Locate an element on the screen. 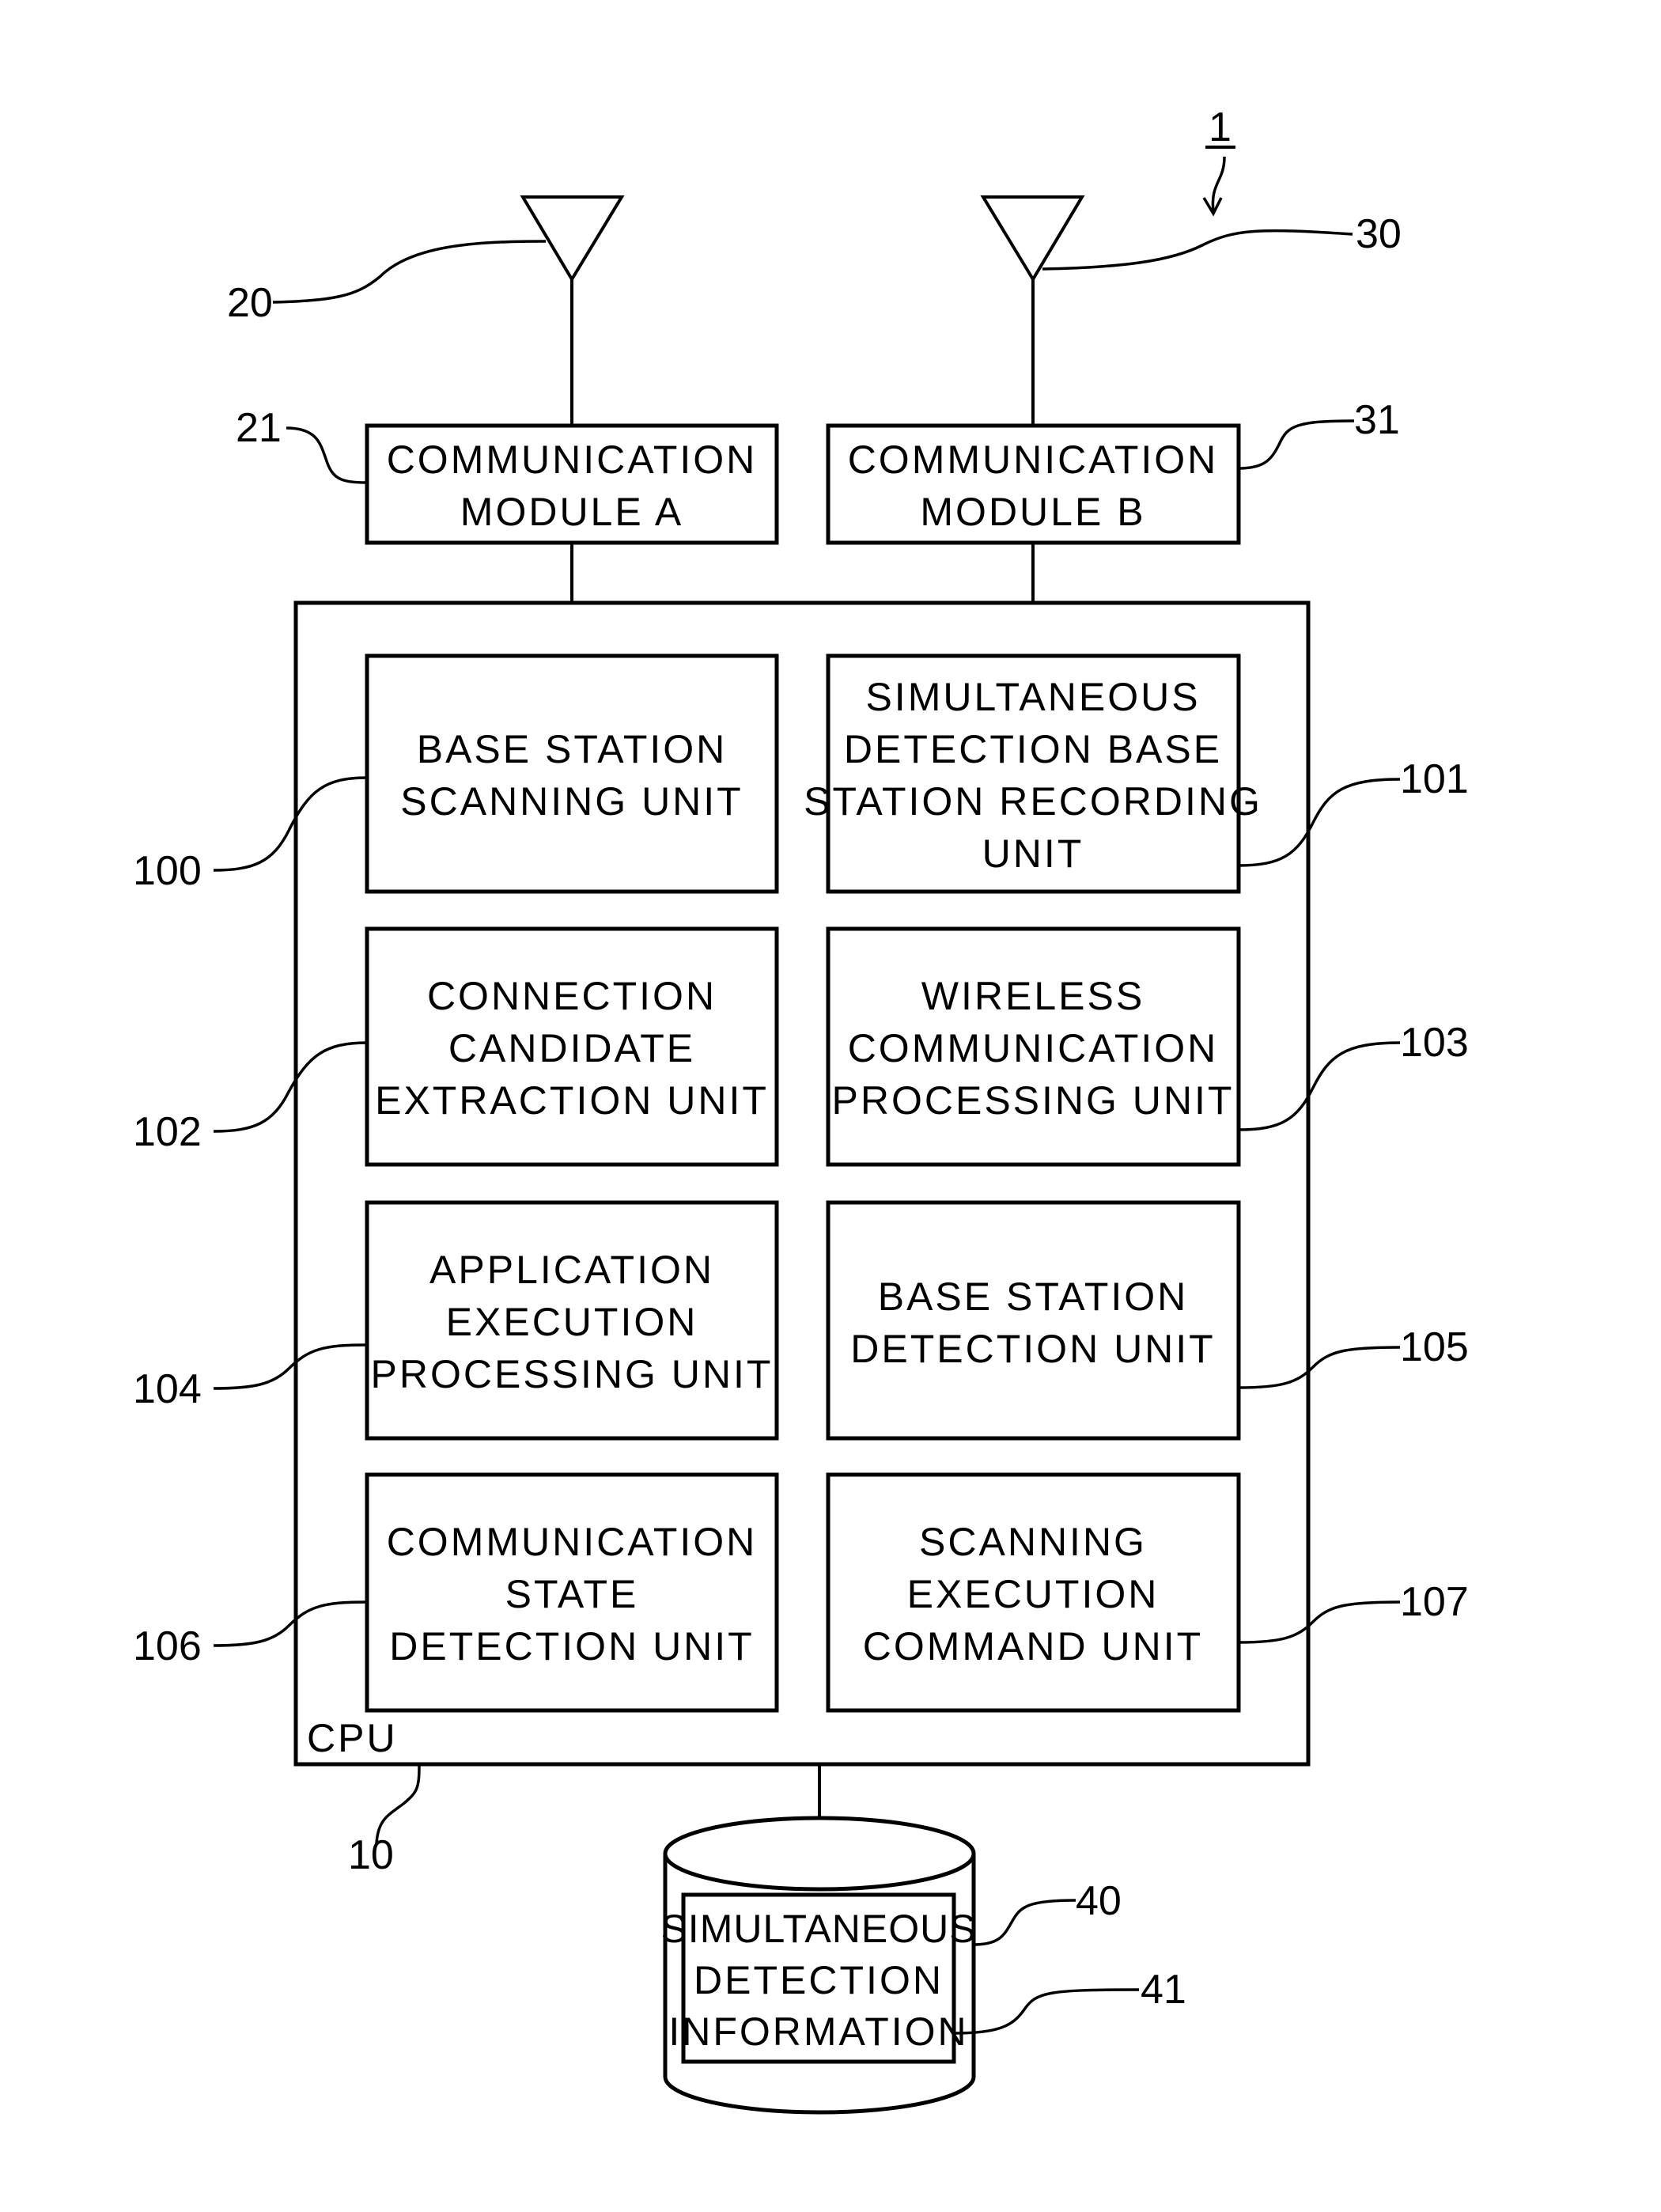 The height and width of the screenshot is (2212, 1661). unit-100-line-1: BASE STATION is located at coordinates (573, 749).